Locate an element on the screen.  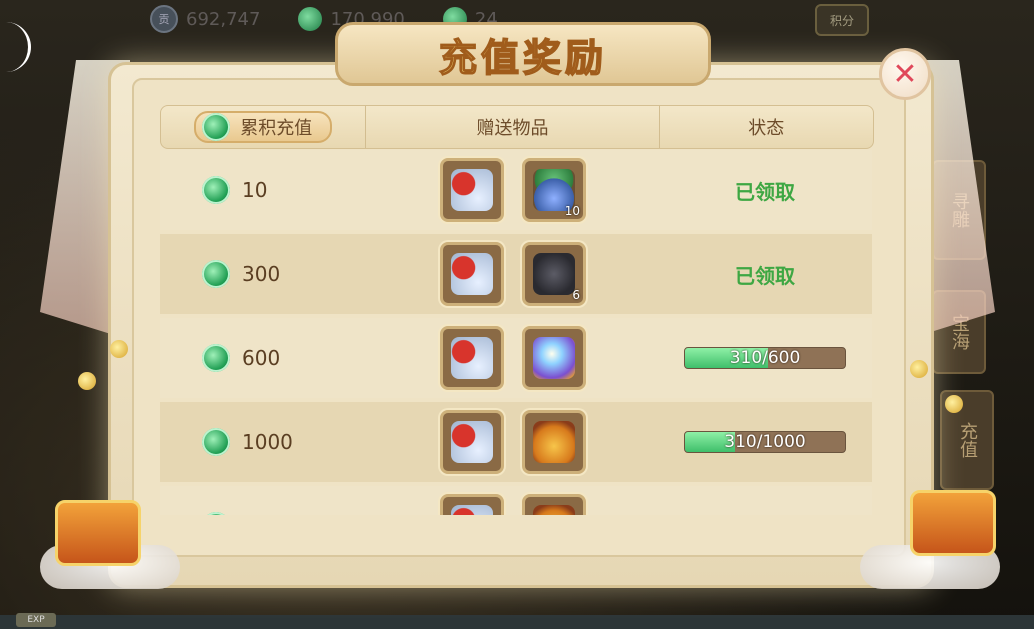
amount-cell: 10 is located at coordinates (262, 190).